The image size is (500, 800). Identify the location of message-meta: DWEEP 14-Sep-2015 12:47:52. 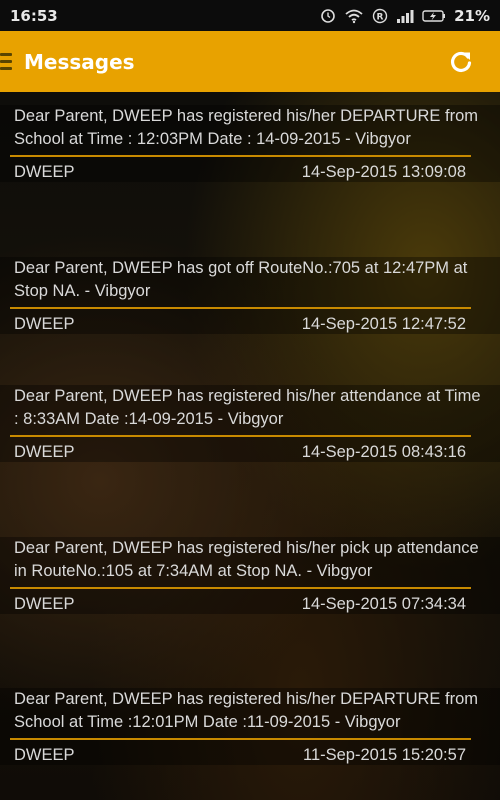
(240, 324).